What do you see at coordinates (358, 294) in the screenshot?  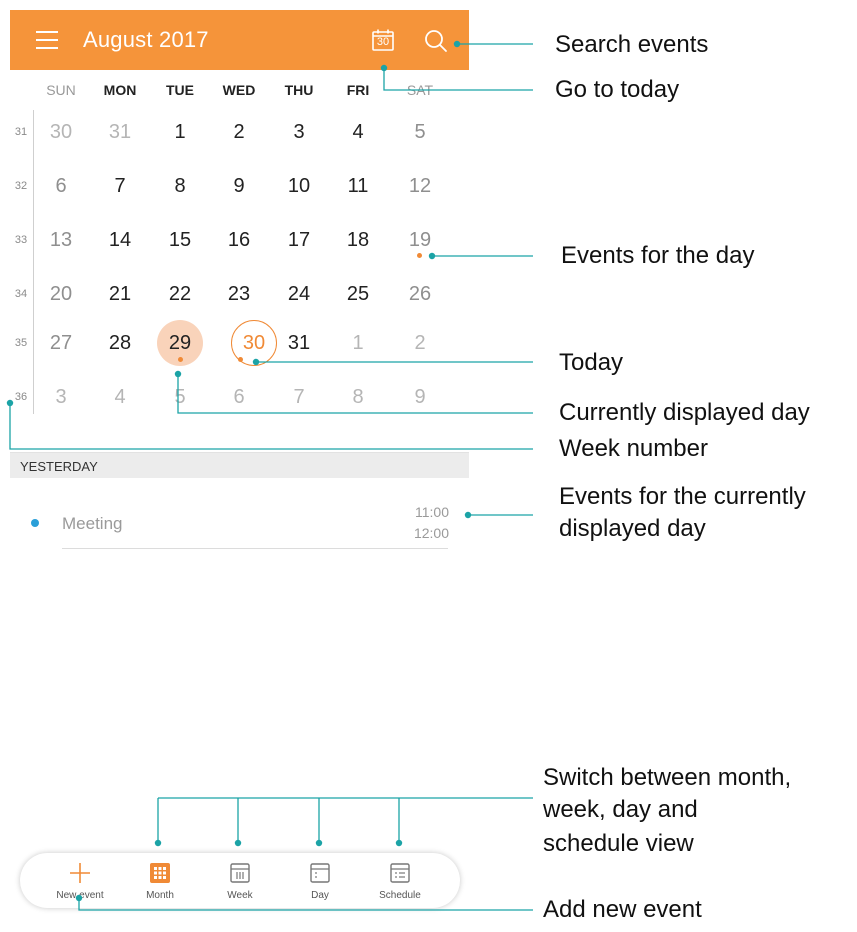 I see `calendar-day: 25` at bounding box center [358, 294].